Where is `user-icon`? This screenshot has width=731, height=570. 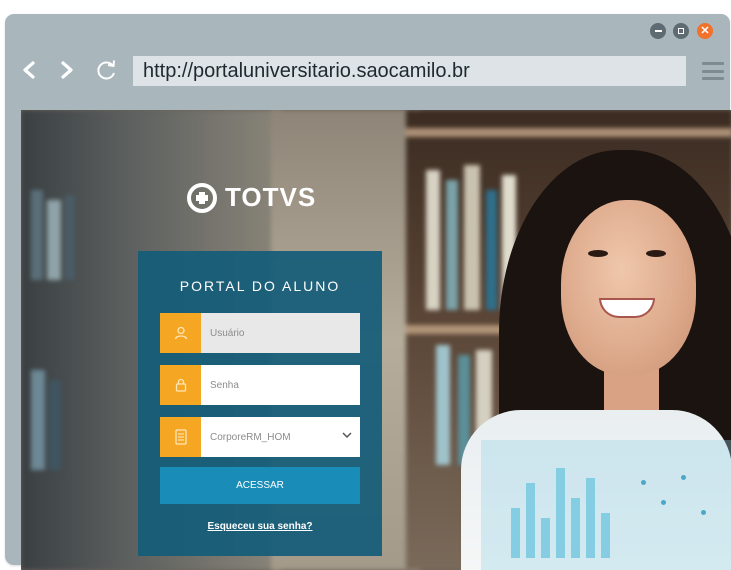
user-icon is located at coordinates (180, 333).